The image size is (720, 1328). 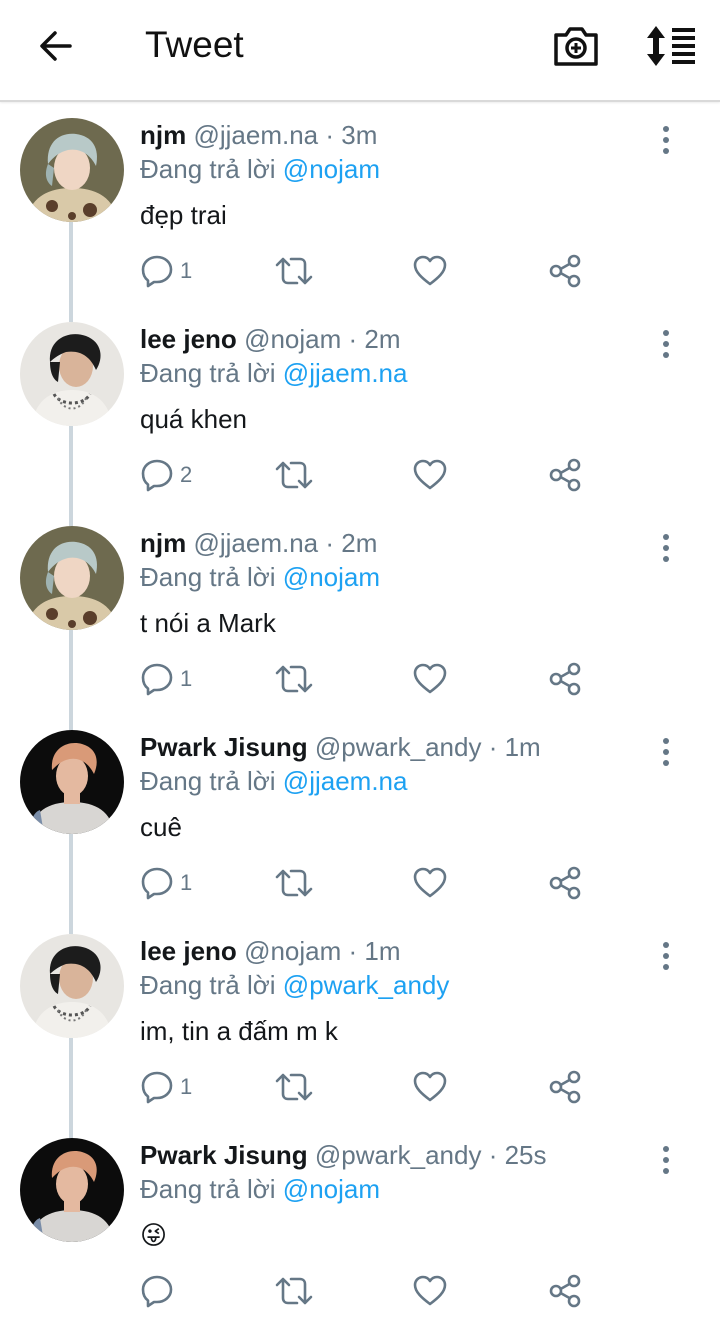 What do you see at coordinates (186, 882) in the screenshot?
I see `reply-count: 1` at bounding box center [186, 882].